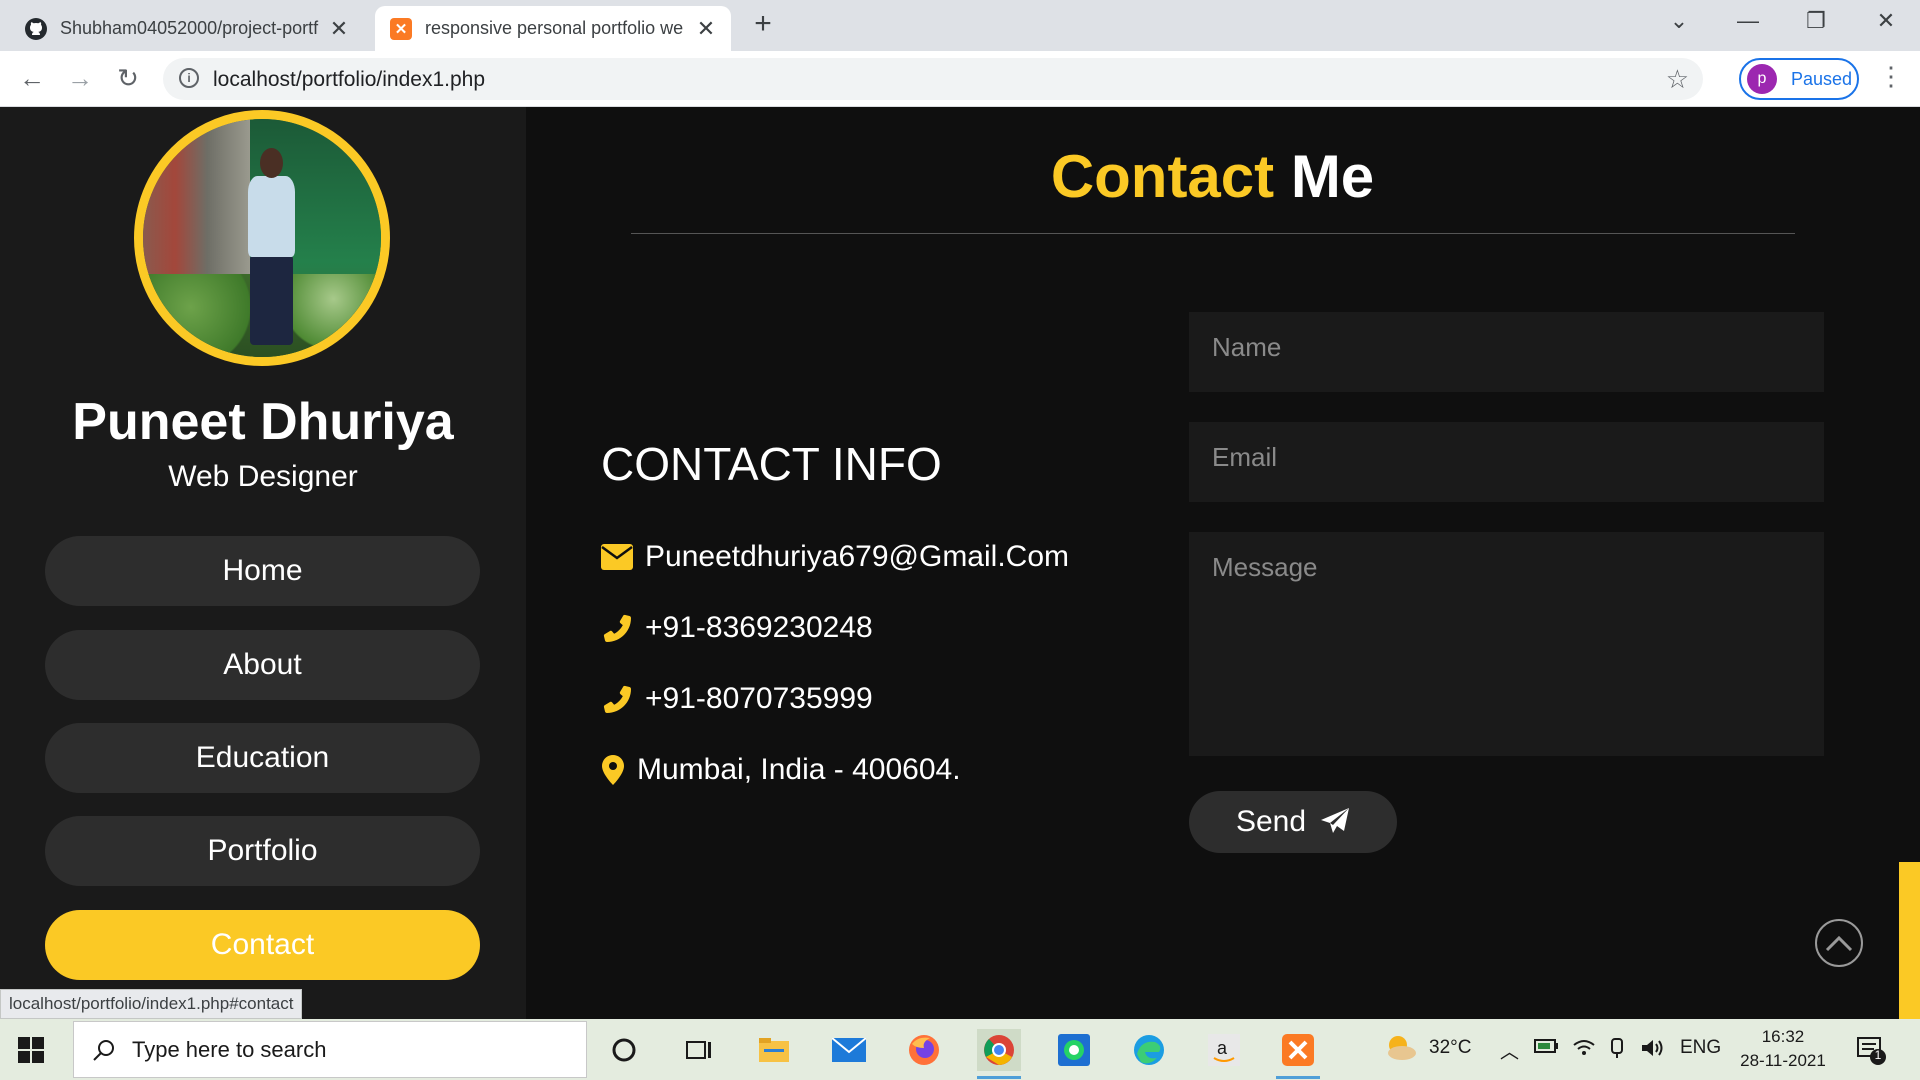 This screenshot has width=1920, height=1080. Describe the element at coordinates (262, 571) in the screenshot. I see `nav-home: Home` at that location.